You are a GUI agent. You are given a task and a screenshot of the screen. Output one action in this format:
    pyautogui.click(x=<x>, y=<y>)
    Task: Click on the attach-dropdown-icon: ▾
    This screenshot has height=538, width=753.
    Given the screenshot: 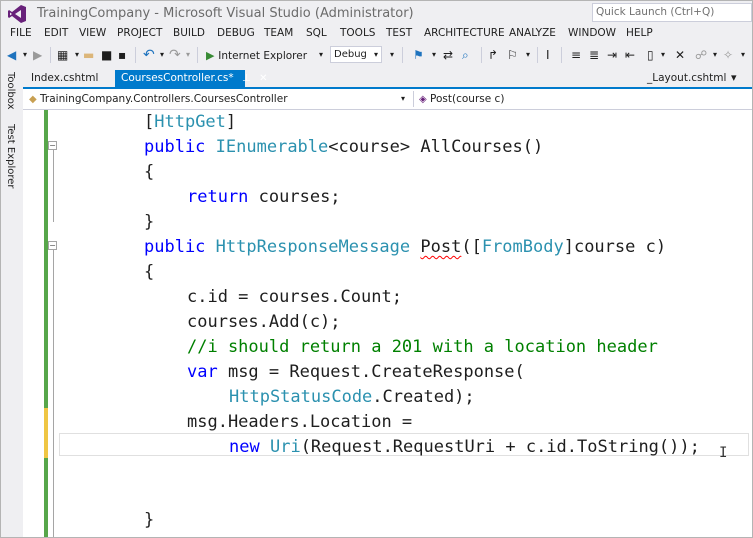 What is the action you would take?
    pyautogui.click(x=434, y=55)
    